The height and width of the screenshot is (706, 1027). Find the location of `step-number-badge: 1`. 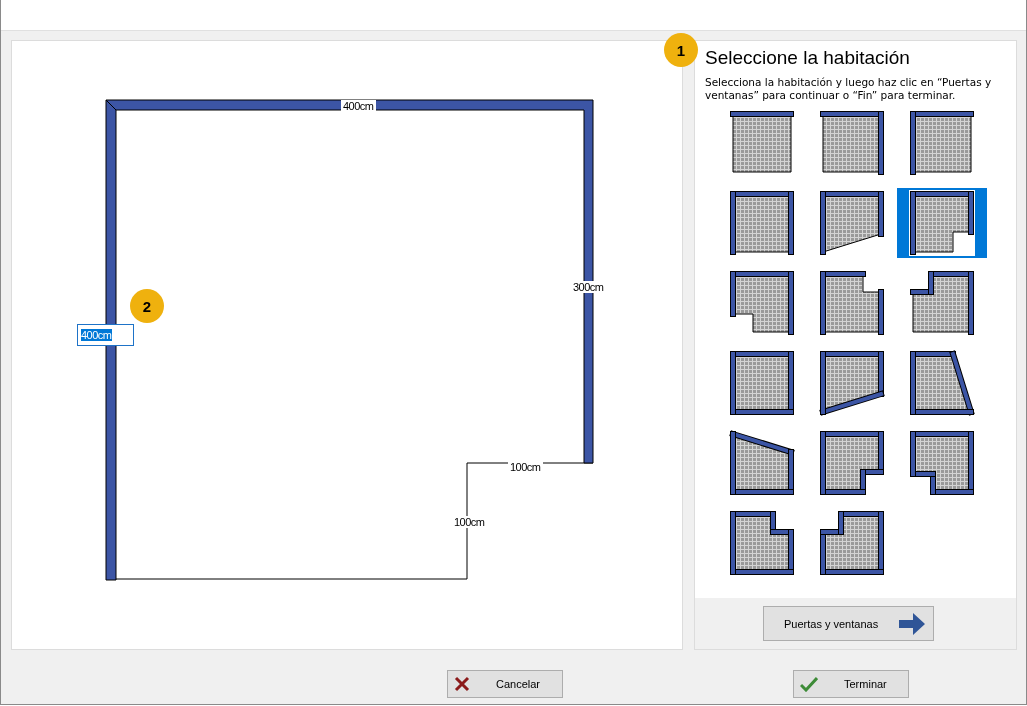

step-number-badge: 1 is located at coordinates (681, 50).